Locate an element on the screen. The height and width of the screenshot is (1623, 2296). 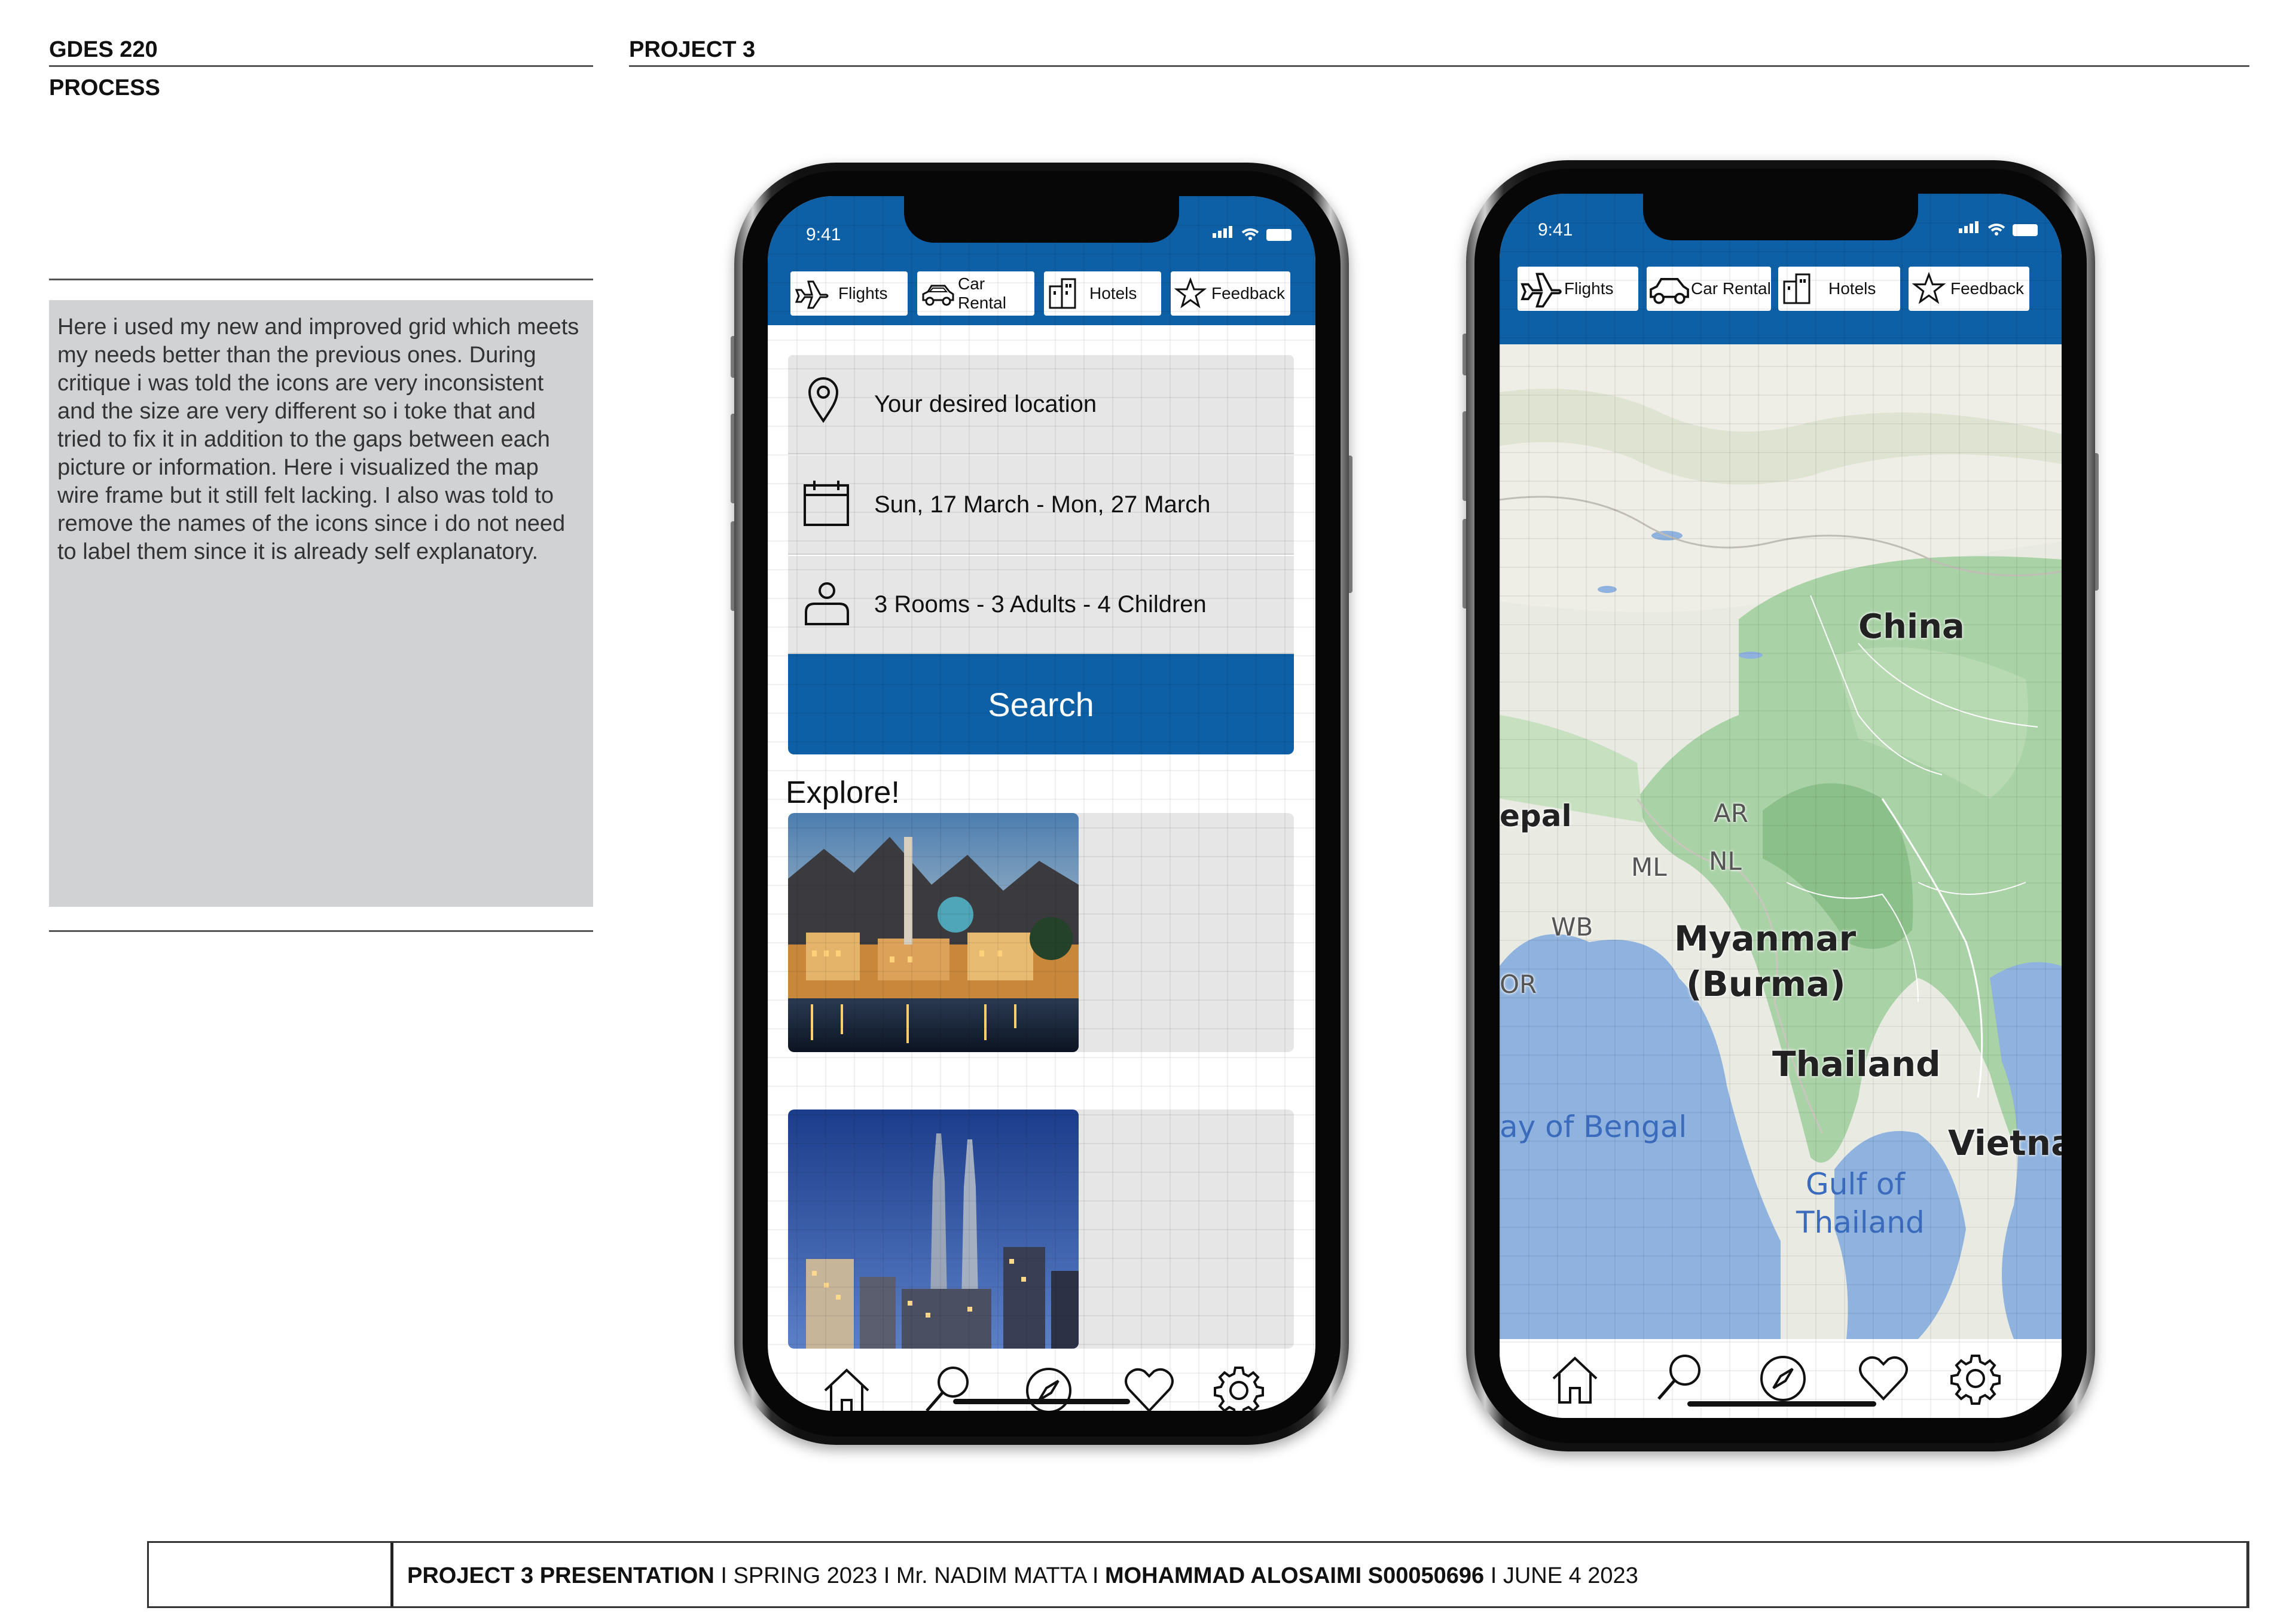
map-label-china: China is located at coordinates (1911, 627).